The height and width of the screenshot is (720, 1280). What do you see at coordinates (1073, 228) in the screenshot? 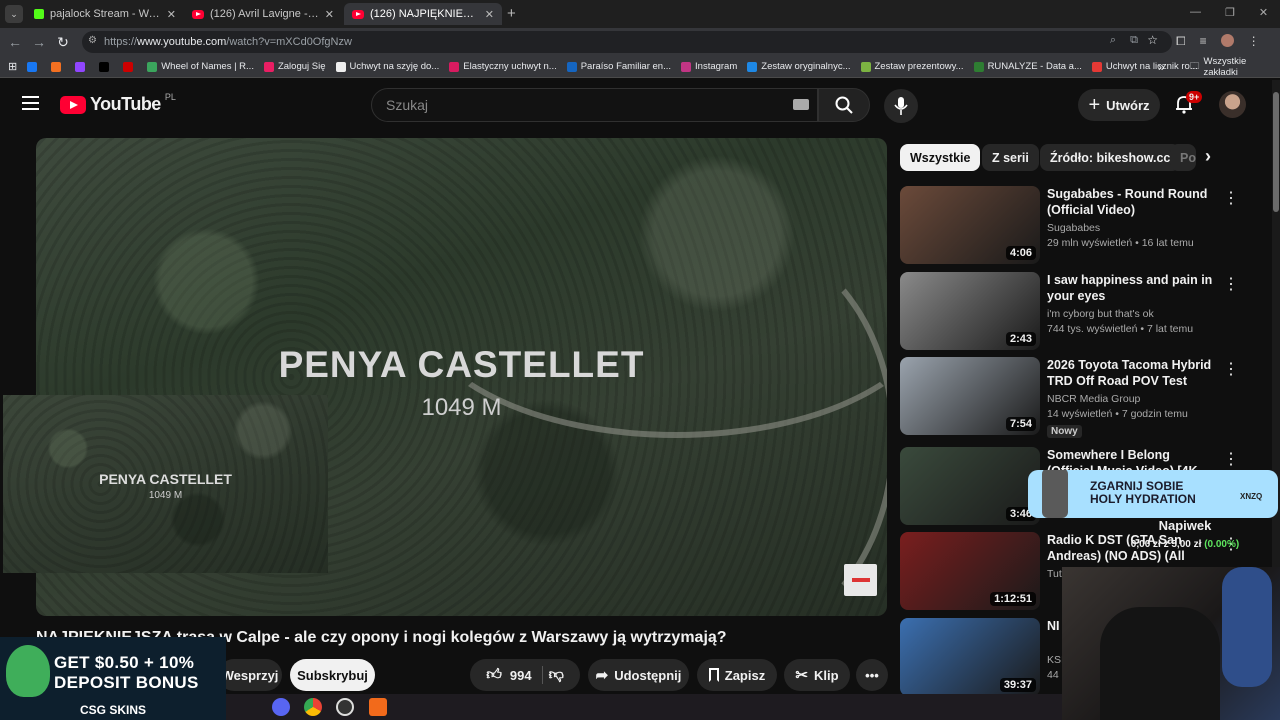
I see `recommendation-channel: Sugababes` at bounding box center [1073, 228].